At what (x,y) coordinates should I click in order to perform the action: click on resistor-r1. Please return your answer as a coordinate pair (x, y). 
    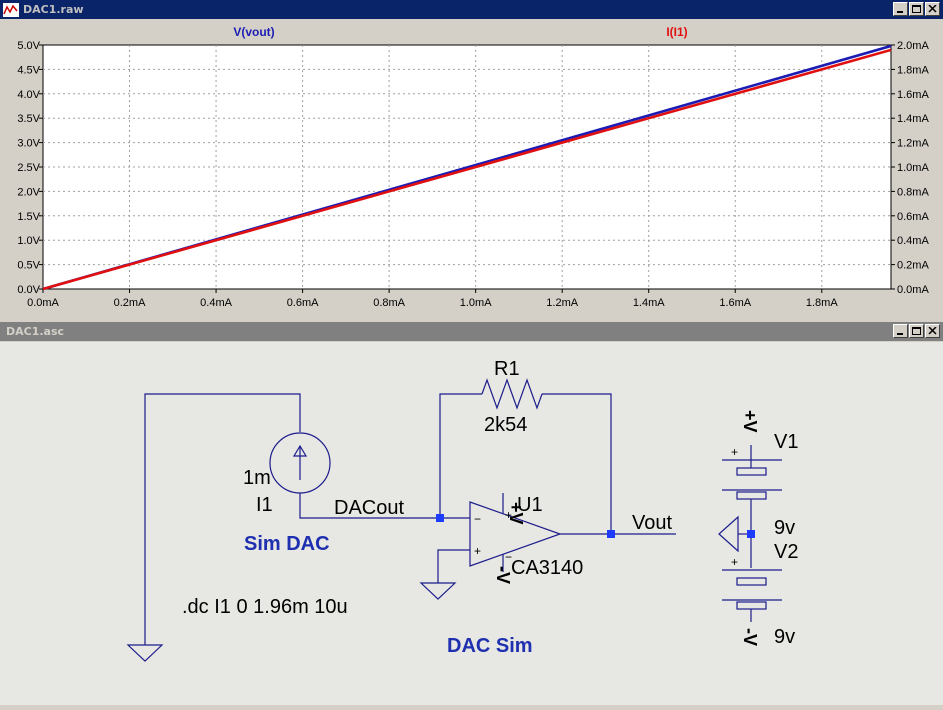
    Looking at the image, I should click on (512, 394).